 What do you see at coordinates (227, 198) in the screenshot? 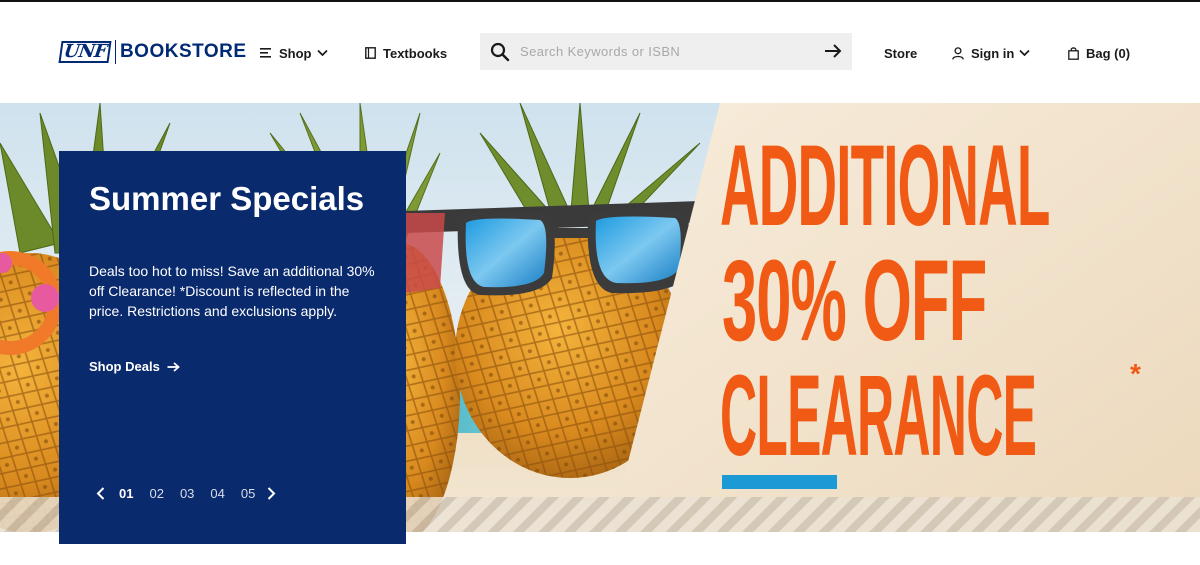
I see `promo-title: Summer Specials` at bounding box center [227, 198].